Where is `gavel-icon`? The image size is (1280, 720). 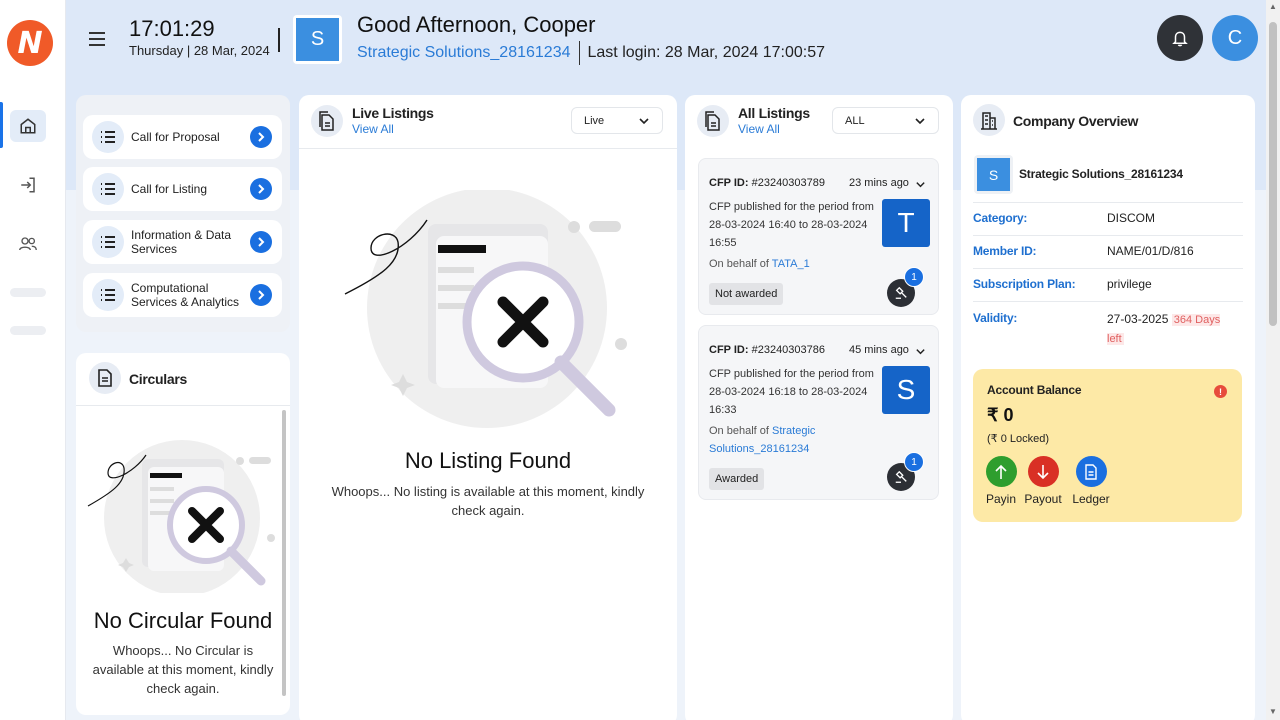 gavel-icon is located at coordinates (901, 292).